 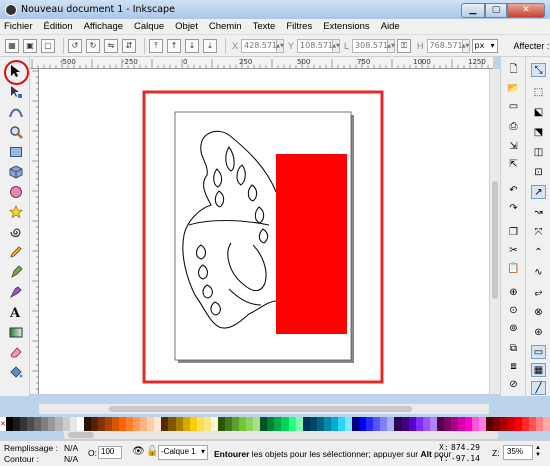 What do you see at coordinates (526, 10) in the screenshot?
I see `close-button: ✕` at bounding box center [526, 10].